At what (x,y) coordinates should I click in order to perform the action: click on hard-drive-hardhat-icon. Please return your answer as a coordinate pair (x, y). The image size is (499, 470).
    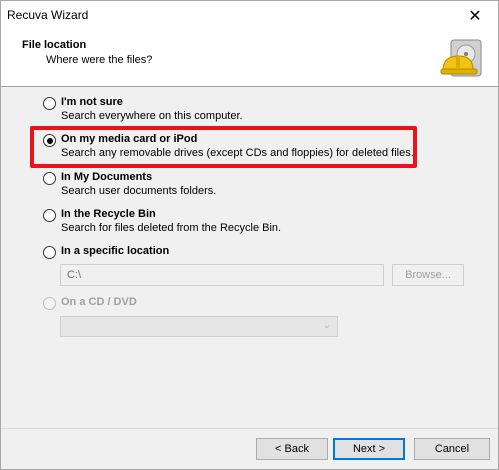
    Looking at the image, I should click on (461, 58).